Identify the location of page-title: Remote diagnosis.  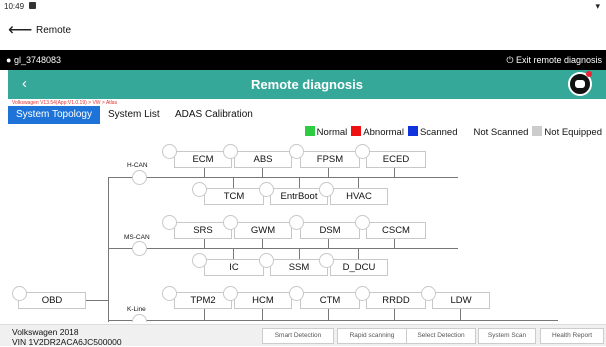
(307, 84).